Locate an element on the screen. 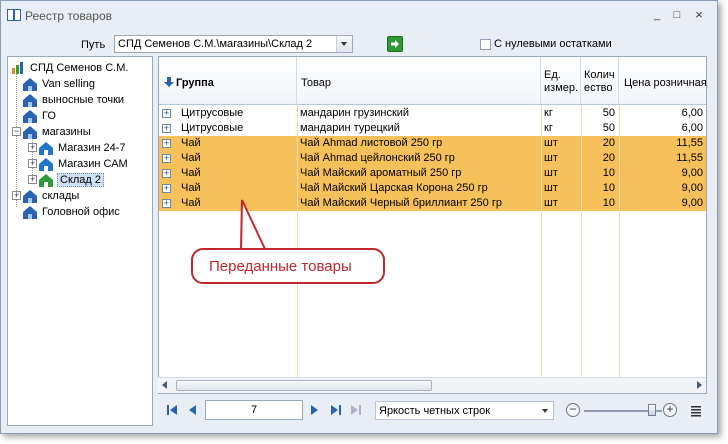 The width and height of the screenshot is (728, 444). column-header-price: Цена розничная is located at coordinates (663, 81).